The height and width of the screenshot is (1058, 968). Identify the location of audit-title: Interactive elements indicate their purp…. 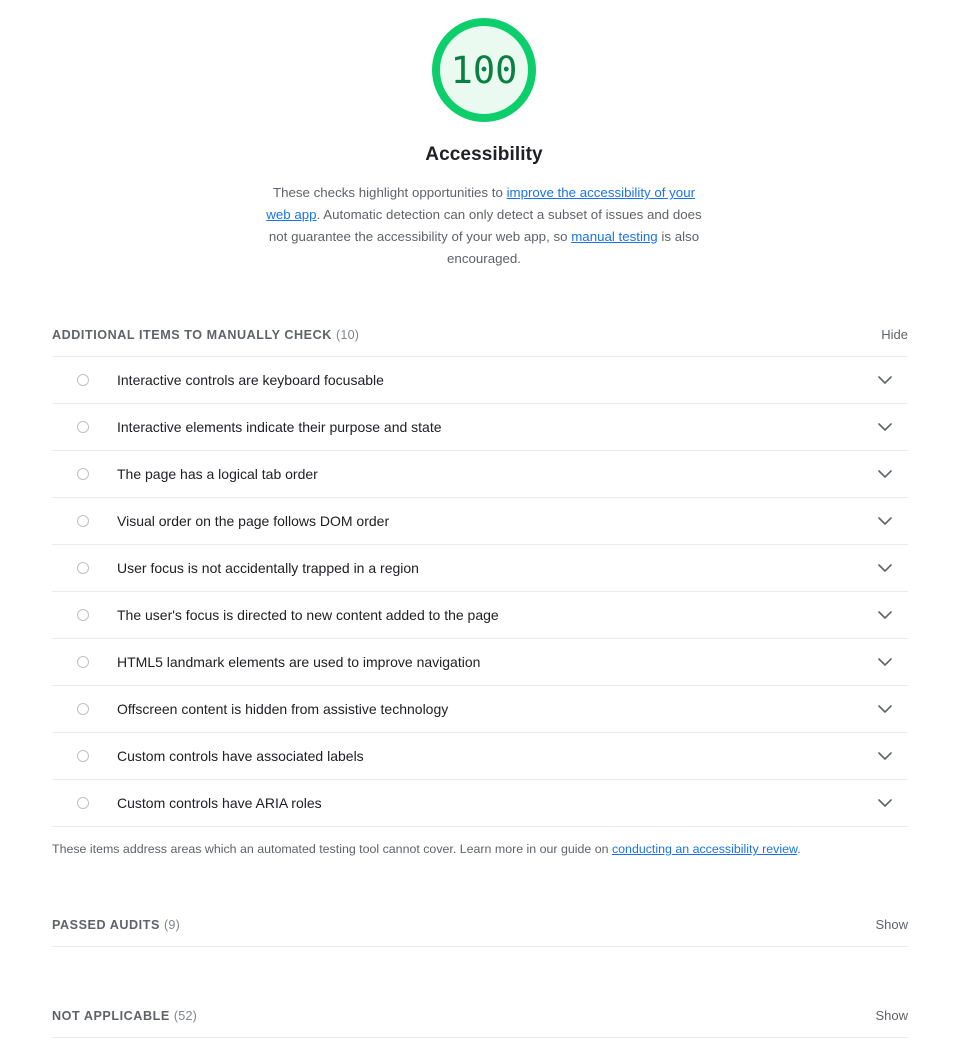
(279, 427).